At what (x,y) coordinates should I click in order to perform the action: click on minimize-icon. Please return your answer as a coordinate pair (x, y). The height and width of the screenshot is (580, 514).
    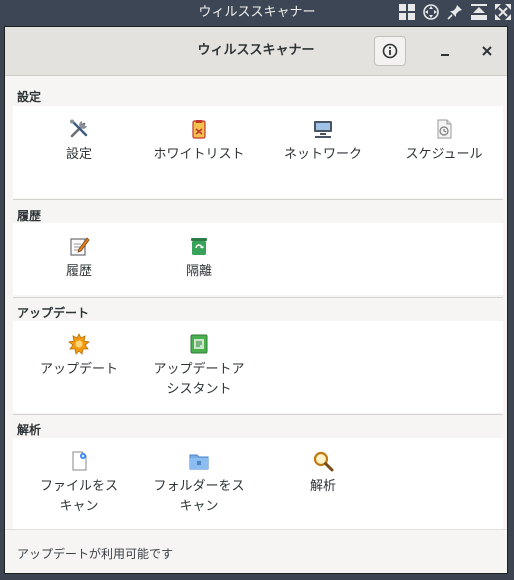
    Looking at the image, I should click on (445, 55).